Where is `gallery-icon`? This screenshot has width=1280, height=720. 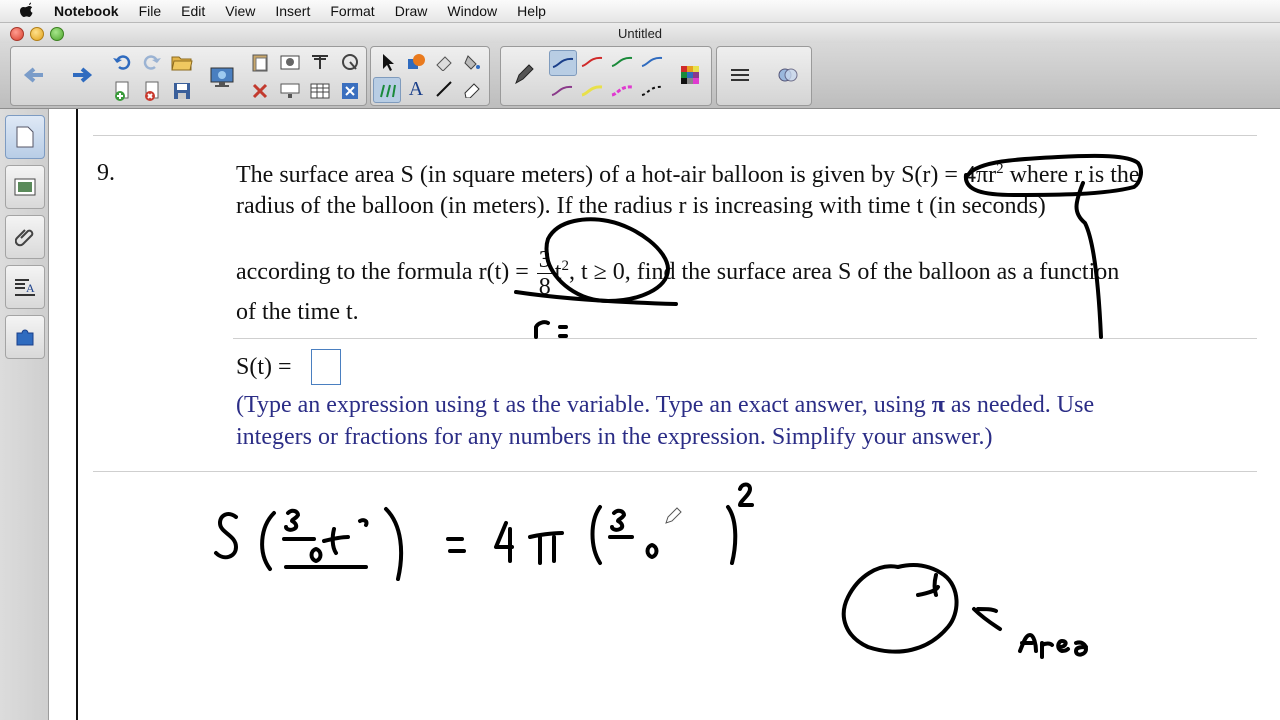 gallery-icon is located at coordinates (25, 187).